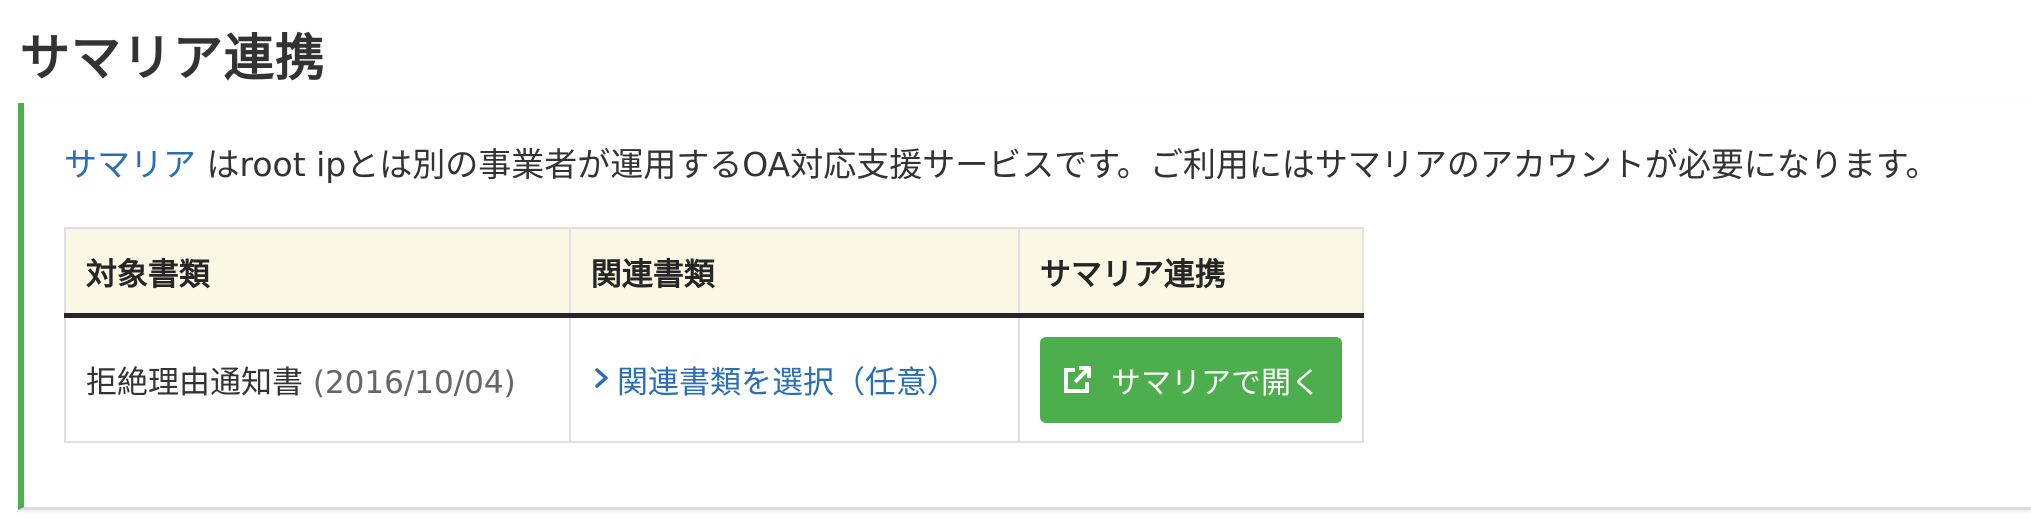 Image resolution: width=2031 pixels, height=525 pixels. Describe the element at coordinates (194, 383) in the screenshot. I see `document-name: 拒絶理由通知書` at that location.